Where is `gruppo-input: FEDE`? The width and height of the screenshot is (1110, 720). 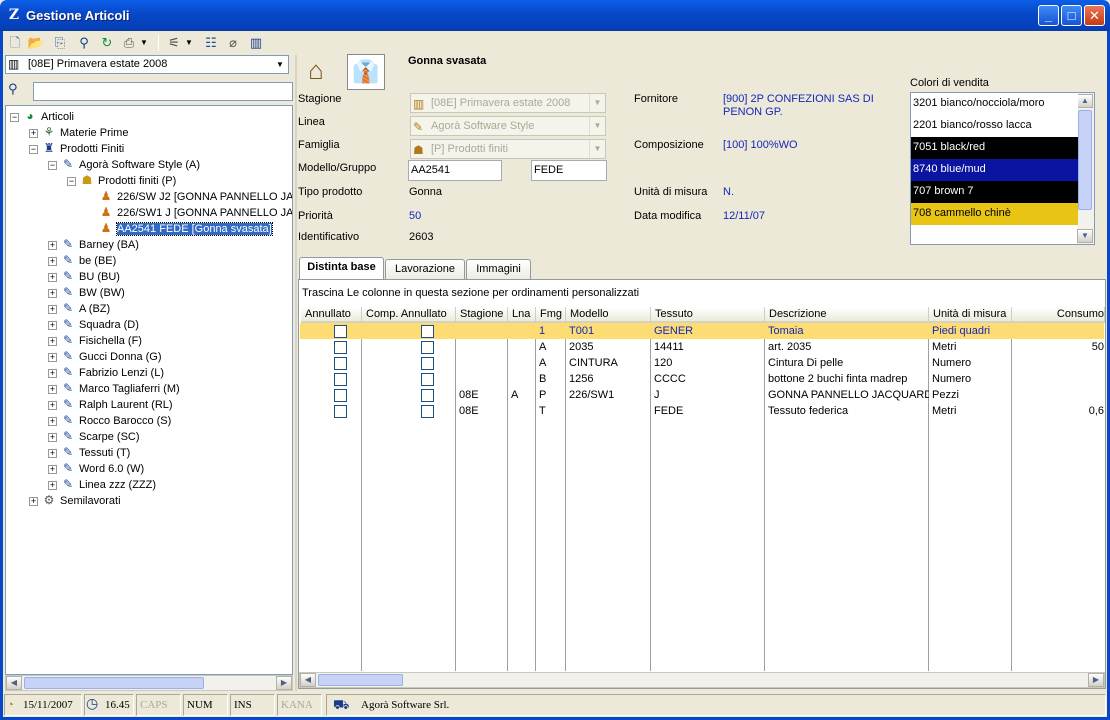 gruppo-input: FEDE is located at coordinates (569, 170).